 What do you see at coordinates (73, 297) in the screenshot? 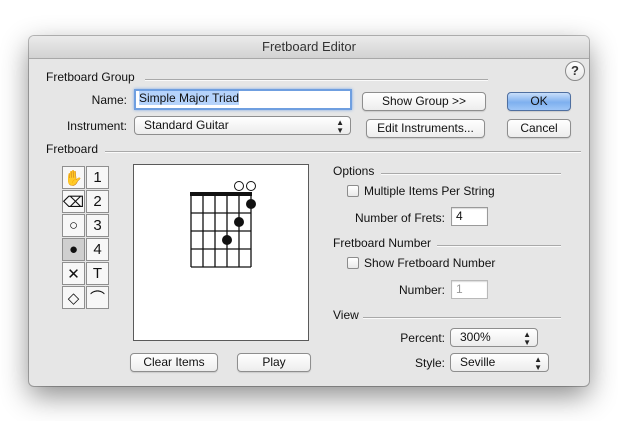
I see `diamond-tool-icon: ◇` at bounding box center [73, 297].